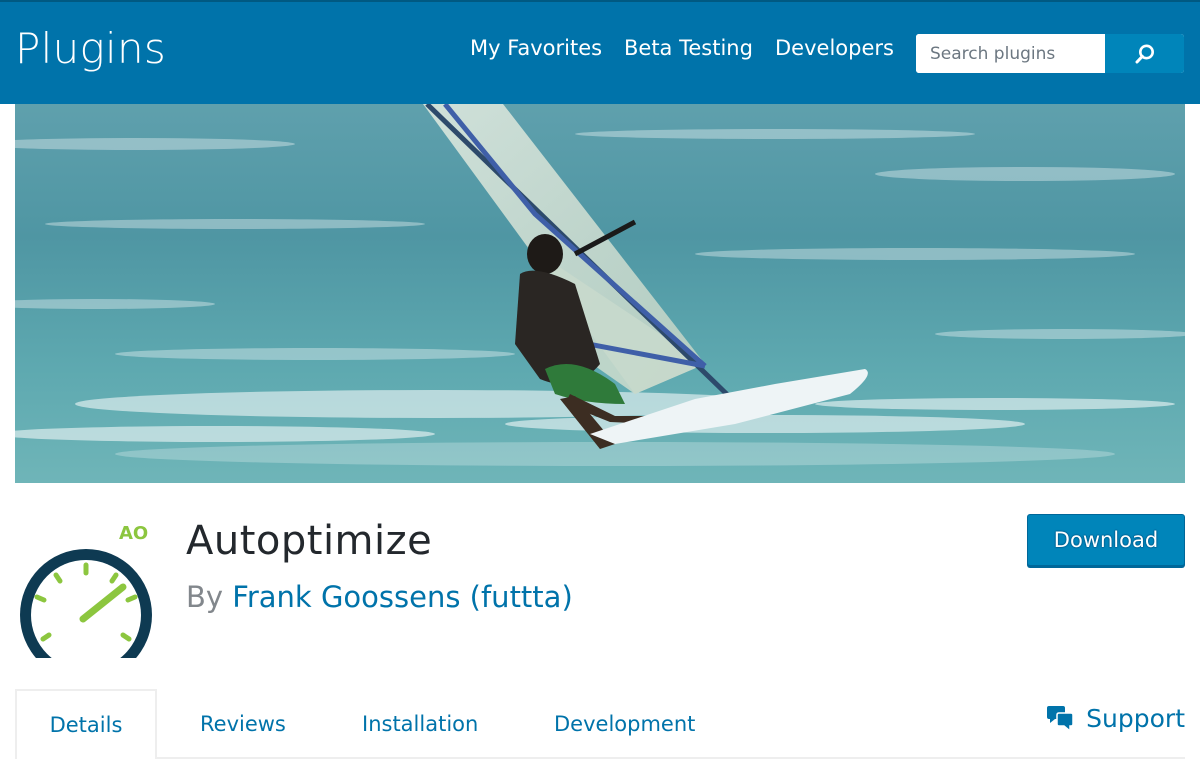 This screenshot has height=759, width=1200. What do you see at coordinates (309, 541) in the screenshot?
I see `plugin-title: Autoptimize` at bounding box center [309, 541].